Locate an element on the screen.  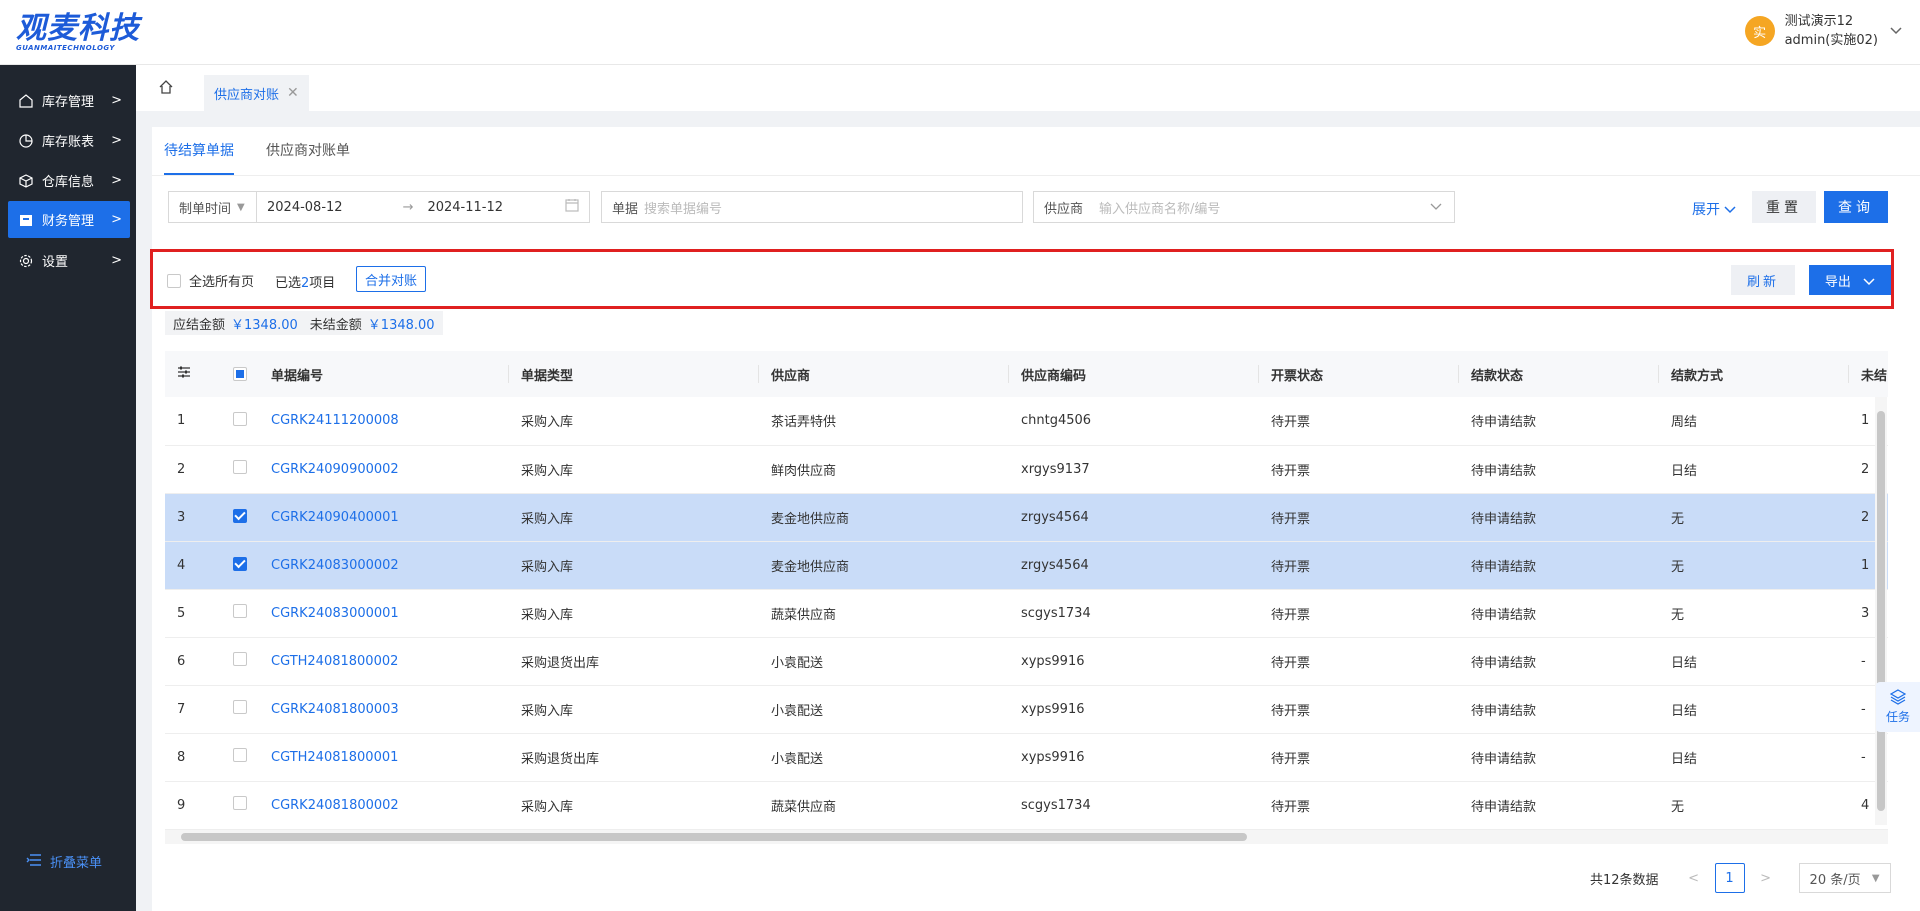
page-1-button: 1 is located at coordinates (1729, 878).